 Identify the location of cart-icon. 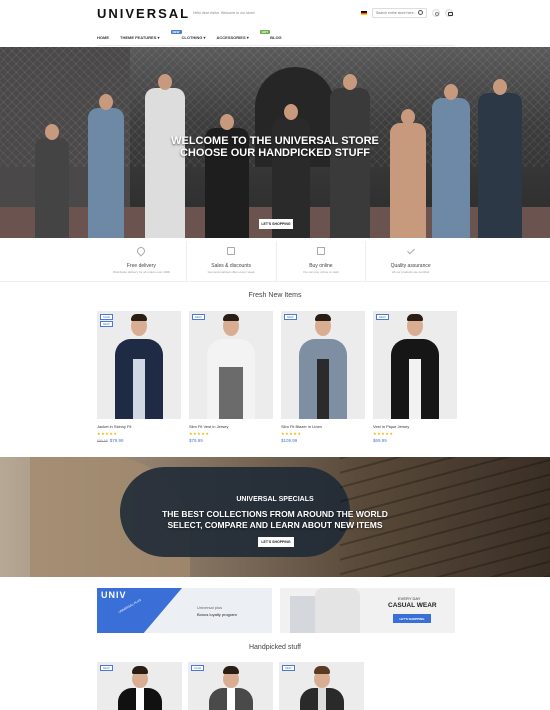
(449, 13).